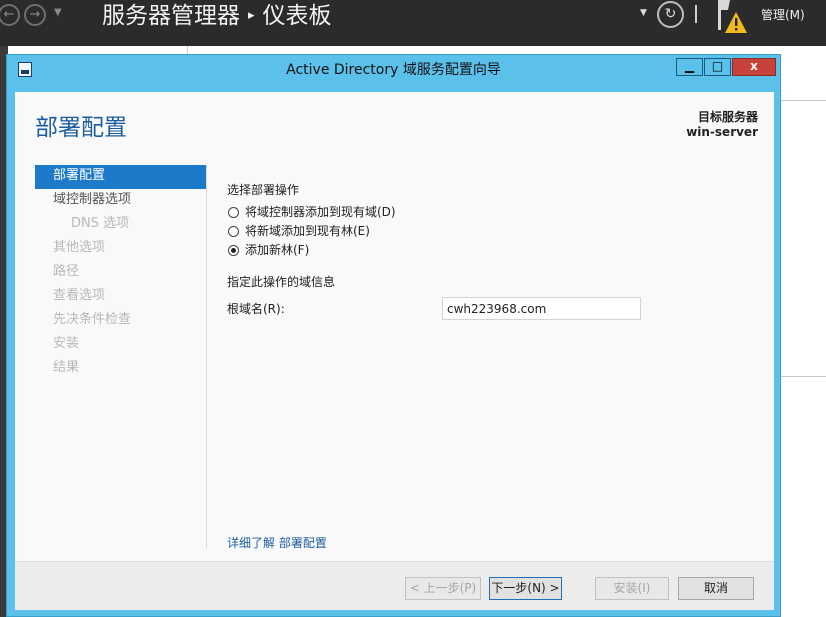 This screenshot has height=617, width=826. Describe the element at coordinates (413, 23) in the screenshot. I see `server-manager-header: ← → ▼ 服务器管理器 ▸ 仪表板 ▼ ↻ 管理(M)` at that location.